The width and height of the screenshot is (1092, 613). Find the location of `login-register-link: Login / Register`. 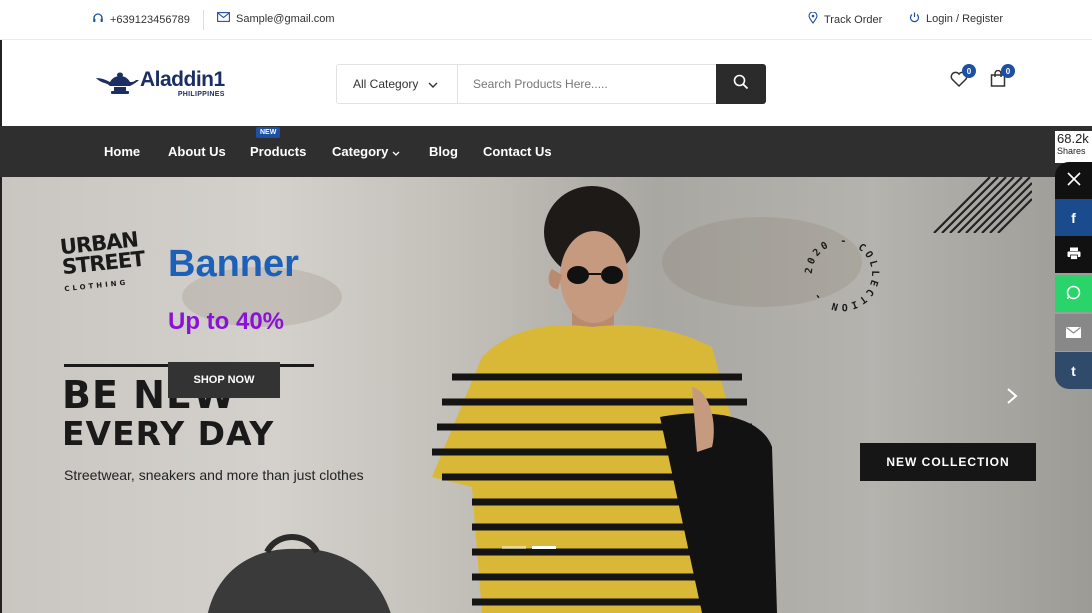

login-register-link: Login / Register is located at coordinates (956, 19).